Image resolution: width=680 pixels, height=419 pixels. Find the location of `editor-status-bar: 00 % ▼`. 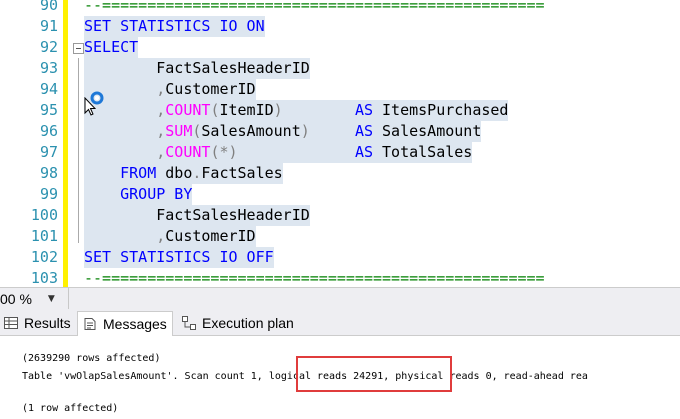

editor-status-bar: 00 % ▼ is located at coordinates (340, 298).